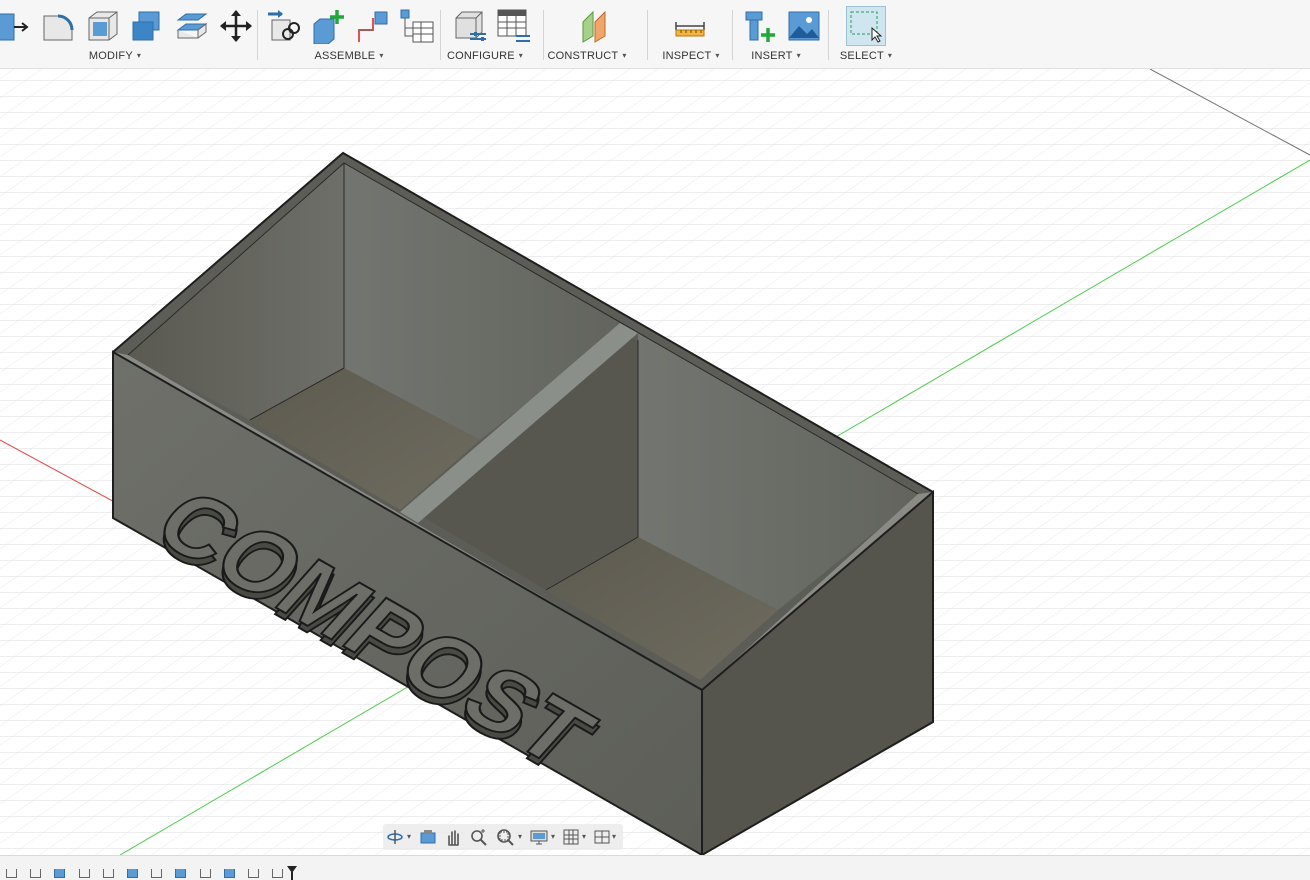  I want to click on new-component-icon, so click(328, 26).